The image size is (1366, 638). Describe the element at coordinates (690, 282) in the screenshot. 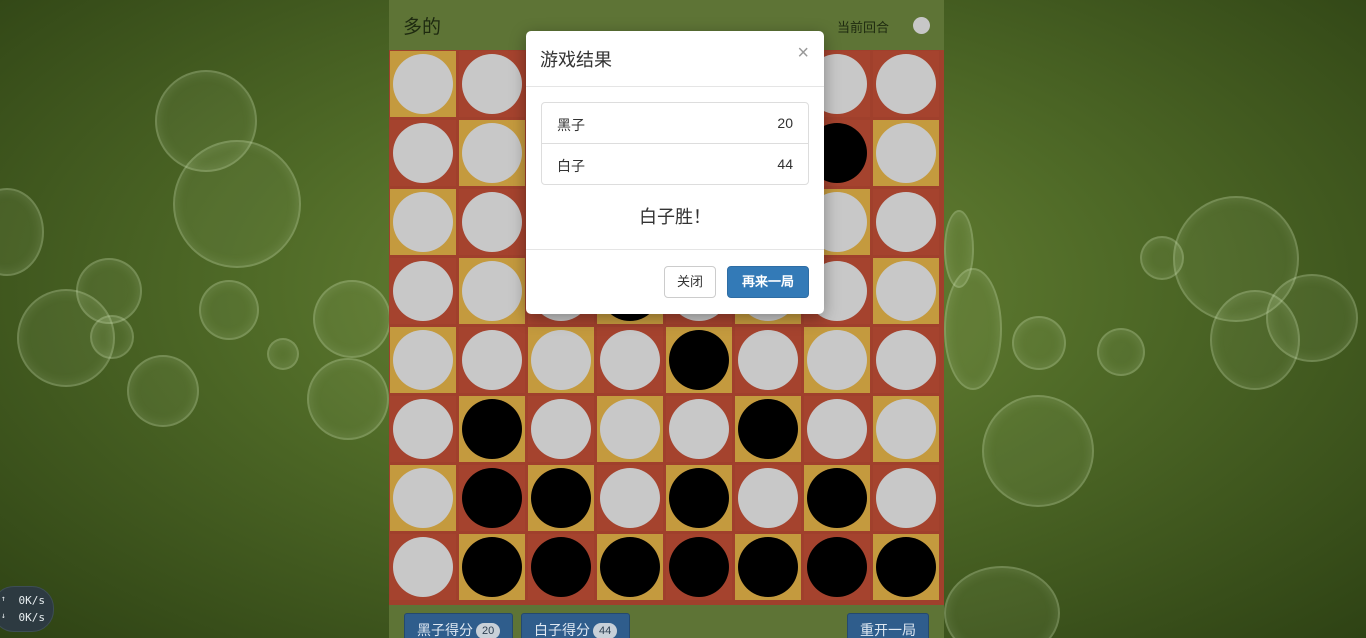

I see `close-button: 关闭` at that location.